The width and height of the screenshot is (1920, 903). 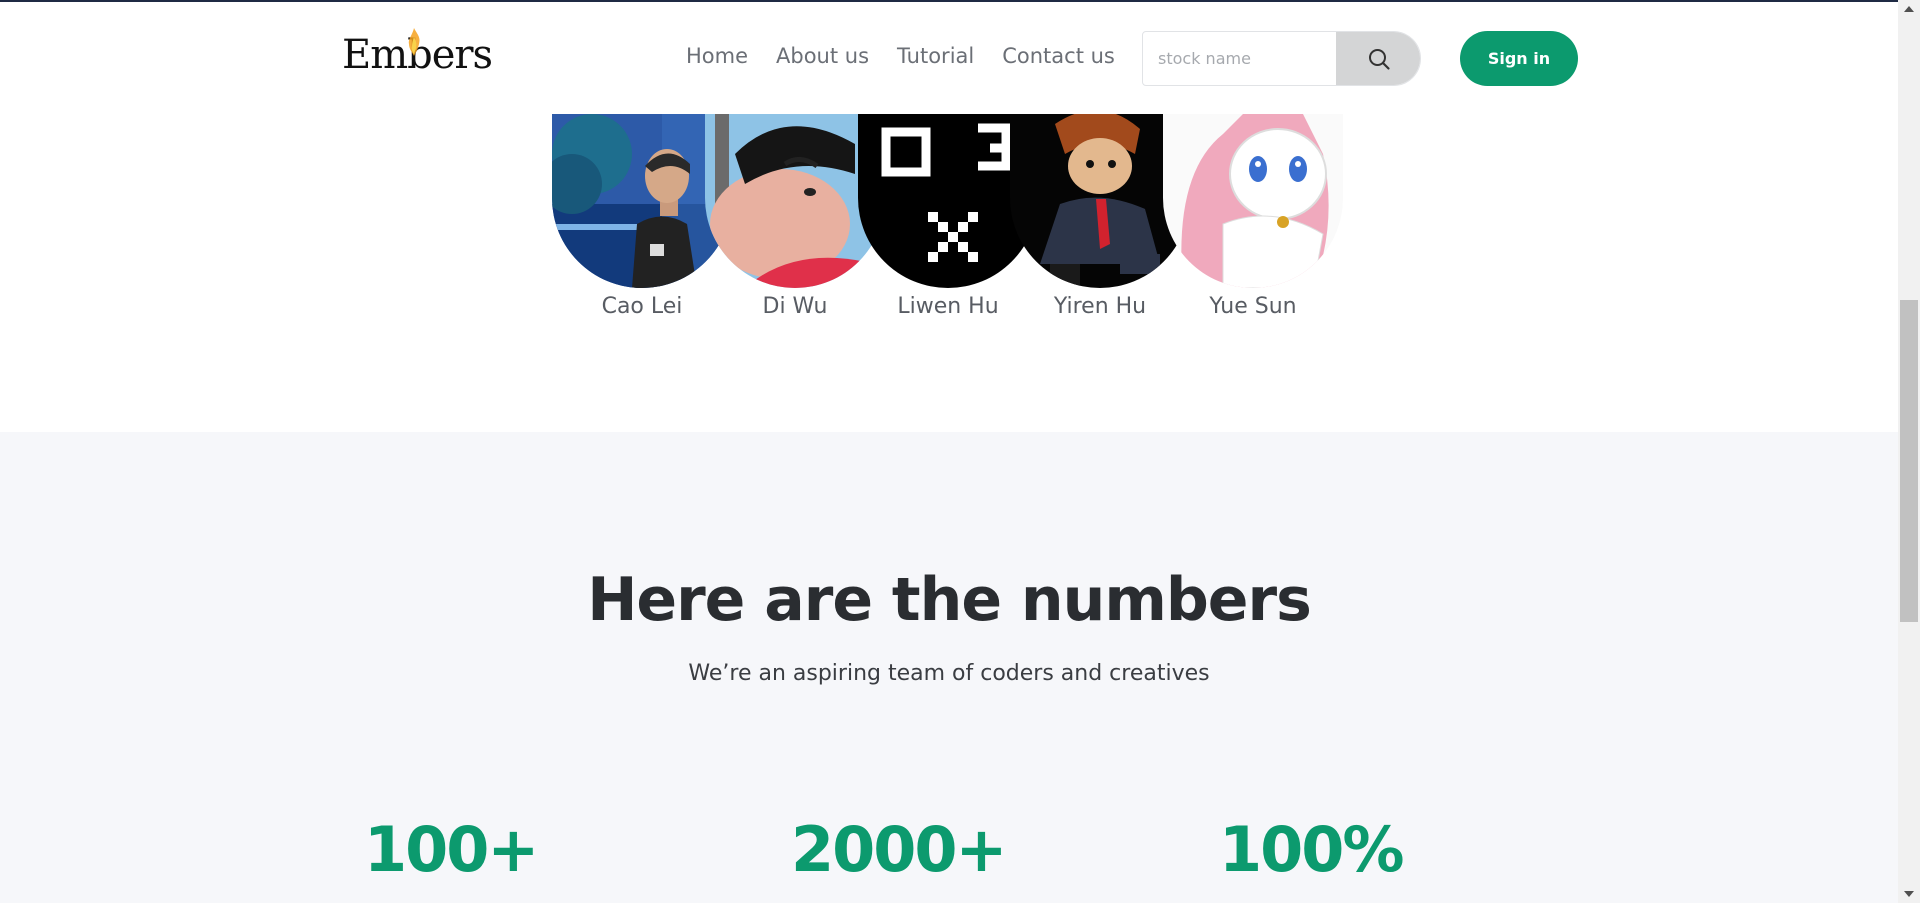 I want to click on main-nav: Home About us Tutorial Contact us, so click(x=900, y=56).